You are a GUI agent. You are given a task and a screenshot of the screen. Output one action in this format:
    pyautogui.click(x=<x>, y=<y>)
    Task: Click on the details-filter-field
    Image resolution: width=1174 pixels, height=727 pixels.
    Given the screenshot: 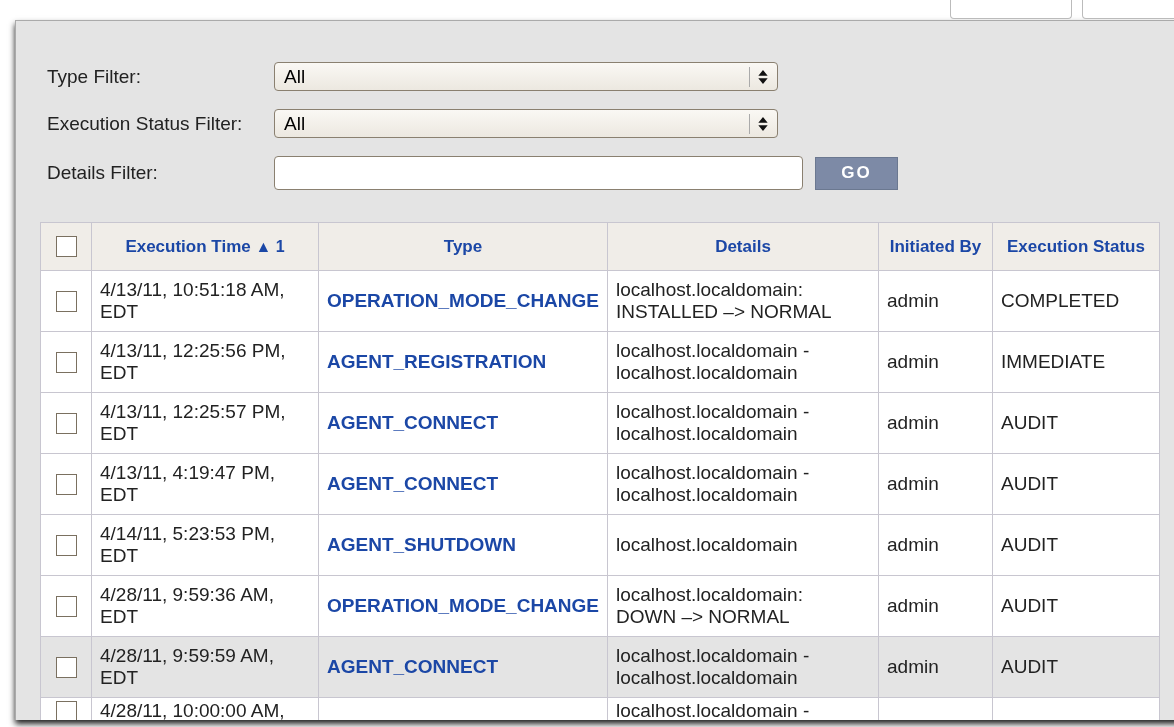 What is the action you would take?
    pyautogui.click(x=538, y=173)
    